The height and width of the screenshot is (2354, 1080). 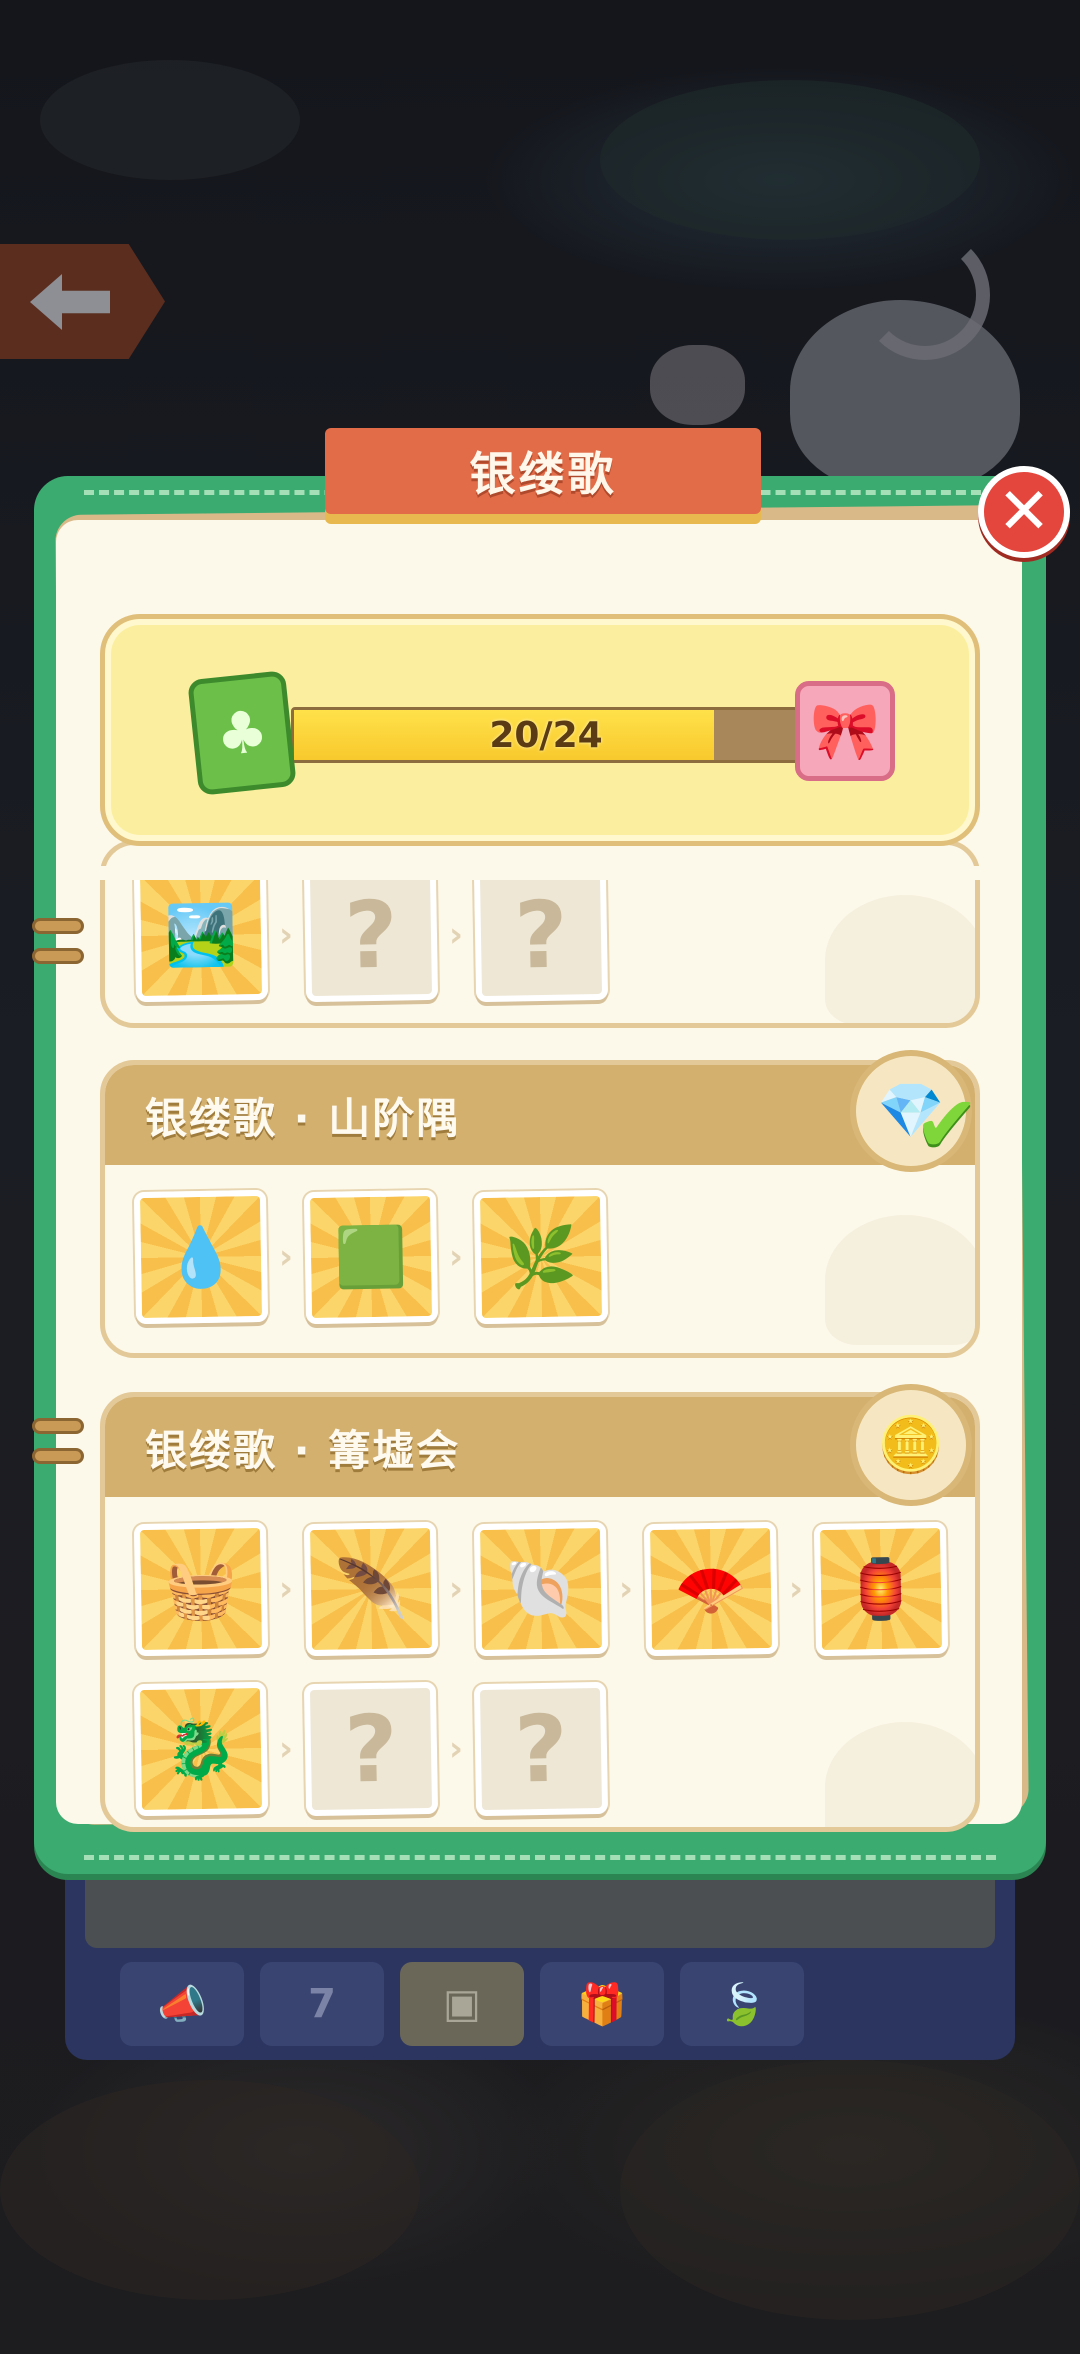 I want to click on item-row: 💧 › 🟩 › 🌿, so click(x=371, y=1257).